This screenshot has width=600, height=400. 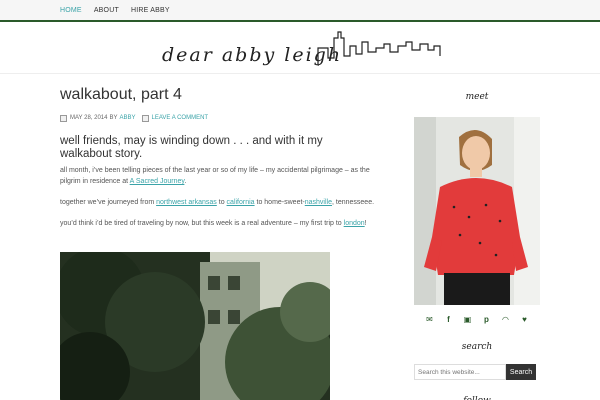 I want to click on pinterest-icon: p, so click(x=487, y=320).